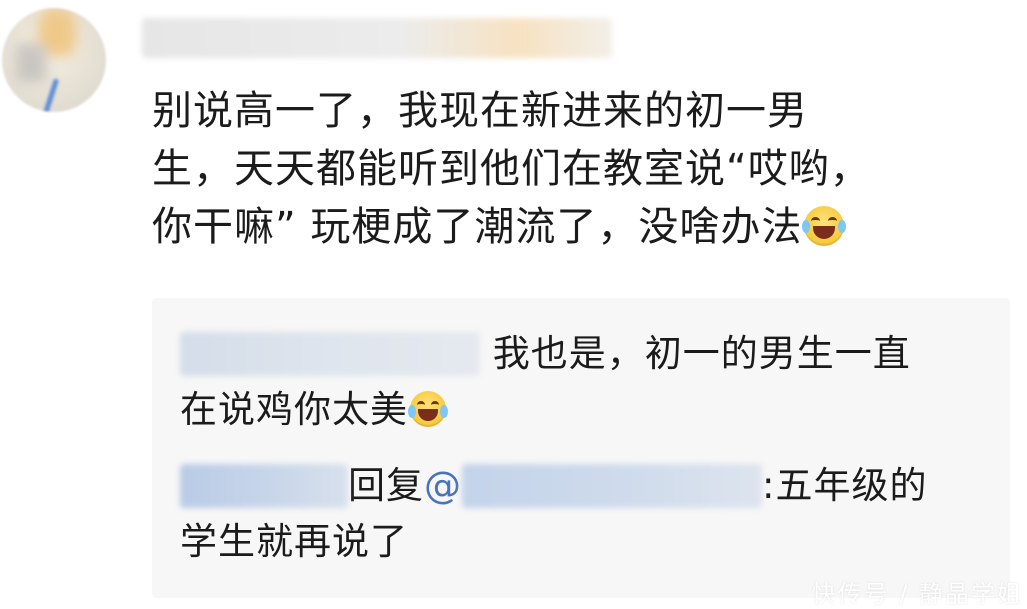 This screenshot has width=1027, height=609. I want to click on reply-item: 回复@ :五年级的 学生就再说了, so click(553, 514).